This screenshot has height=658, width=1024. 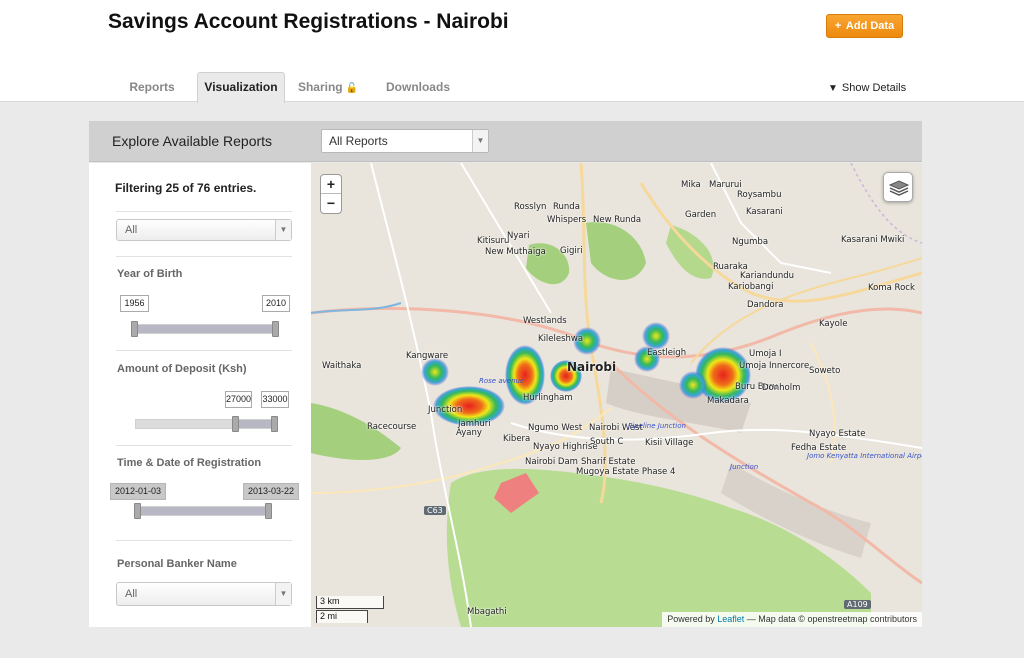 What do you see at coordinates (837, 434) in the screenshot?
I see `map-place-label: Nyayo Estate` at bounding box center [837, 434].